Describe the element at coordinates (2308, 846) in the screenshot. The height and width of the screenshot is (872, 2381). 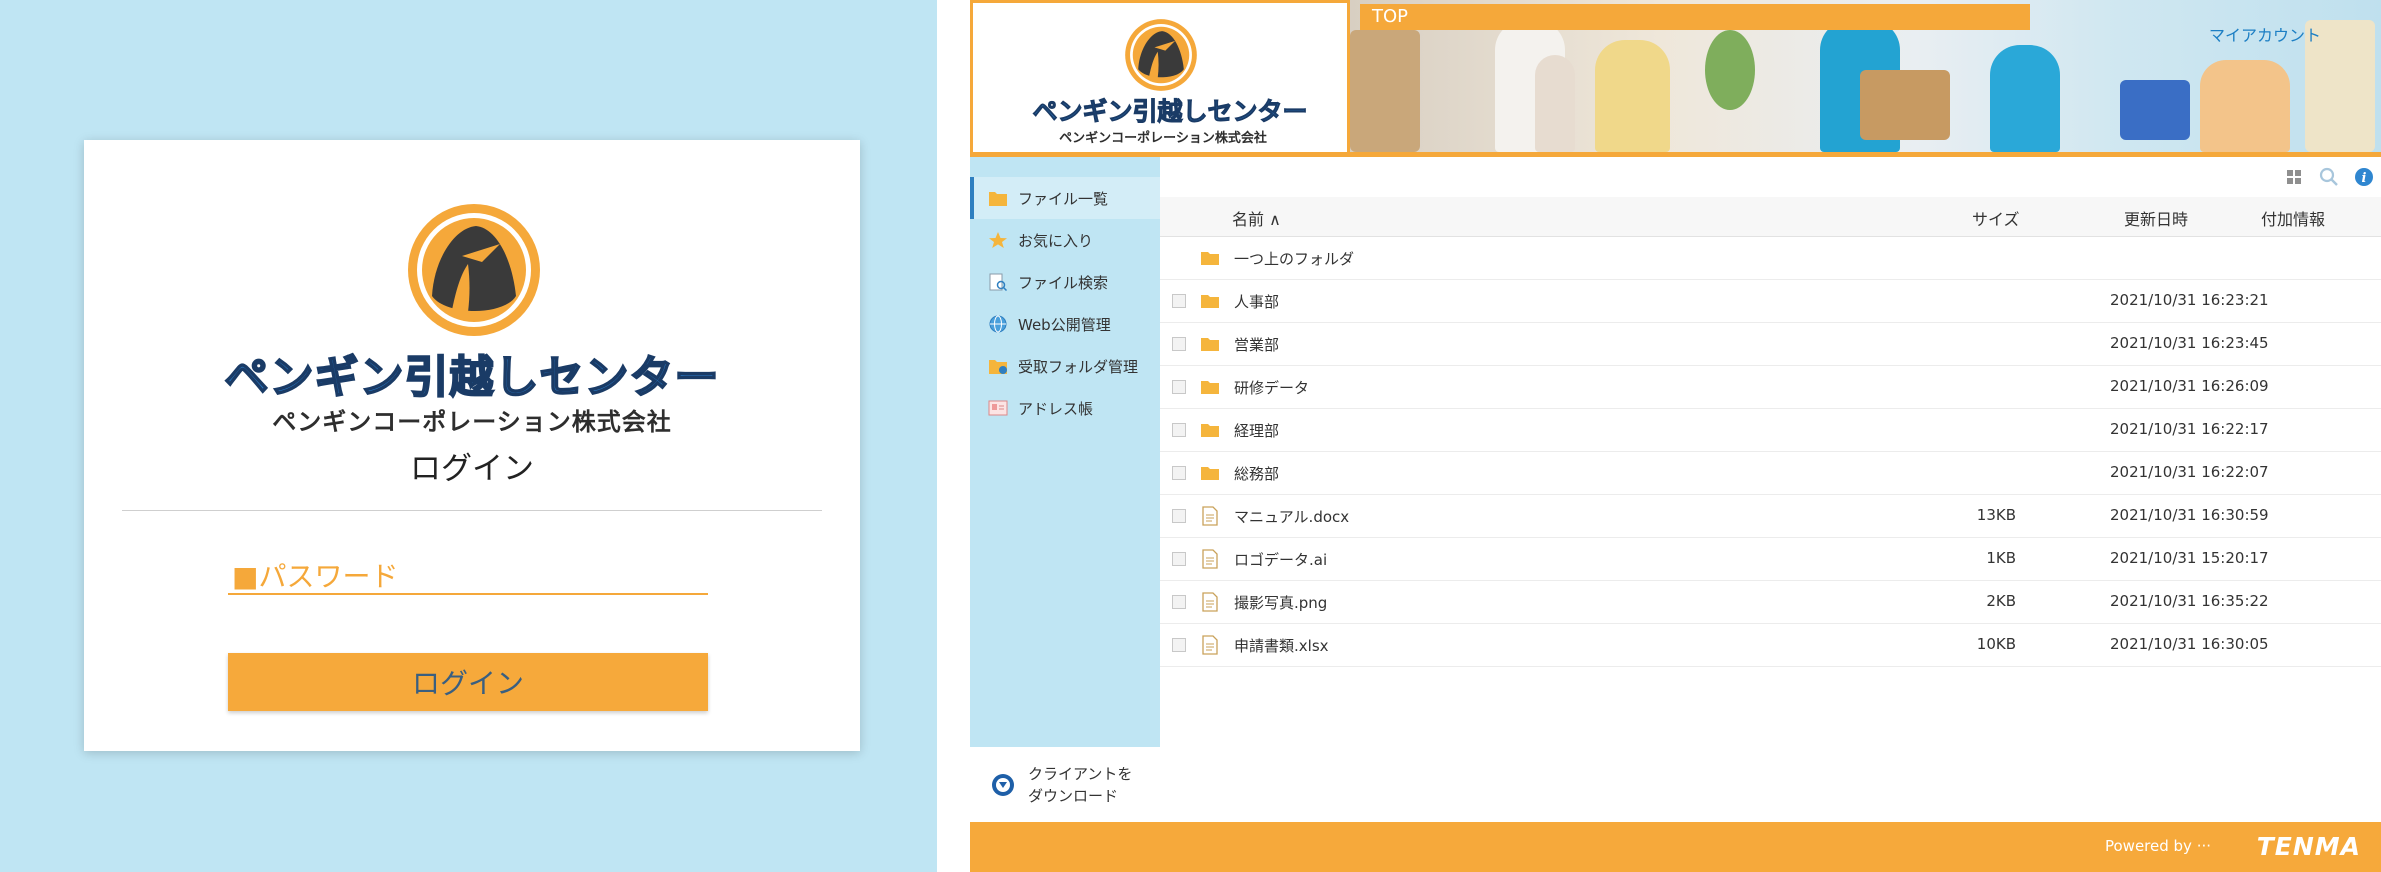
I see `tenma-logo: TENMA` at that location.